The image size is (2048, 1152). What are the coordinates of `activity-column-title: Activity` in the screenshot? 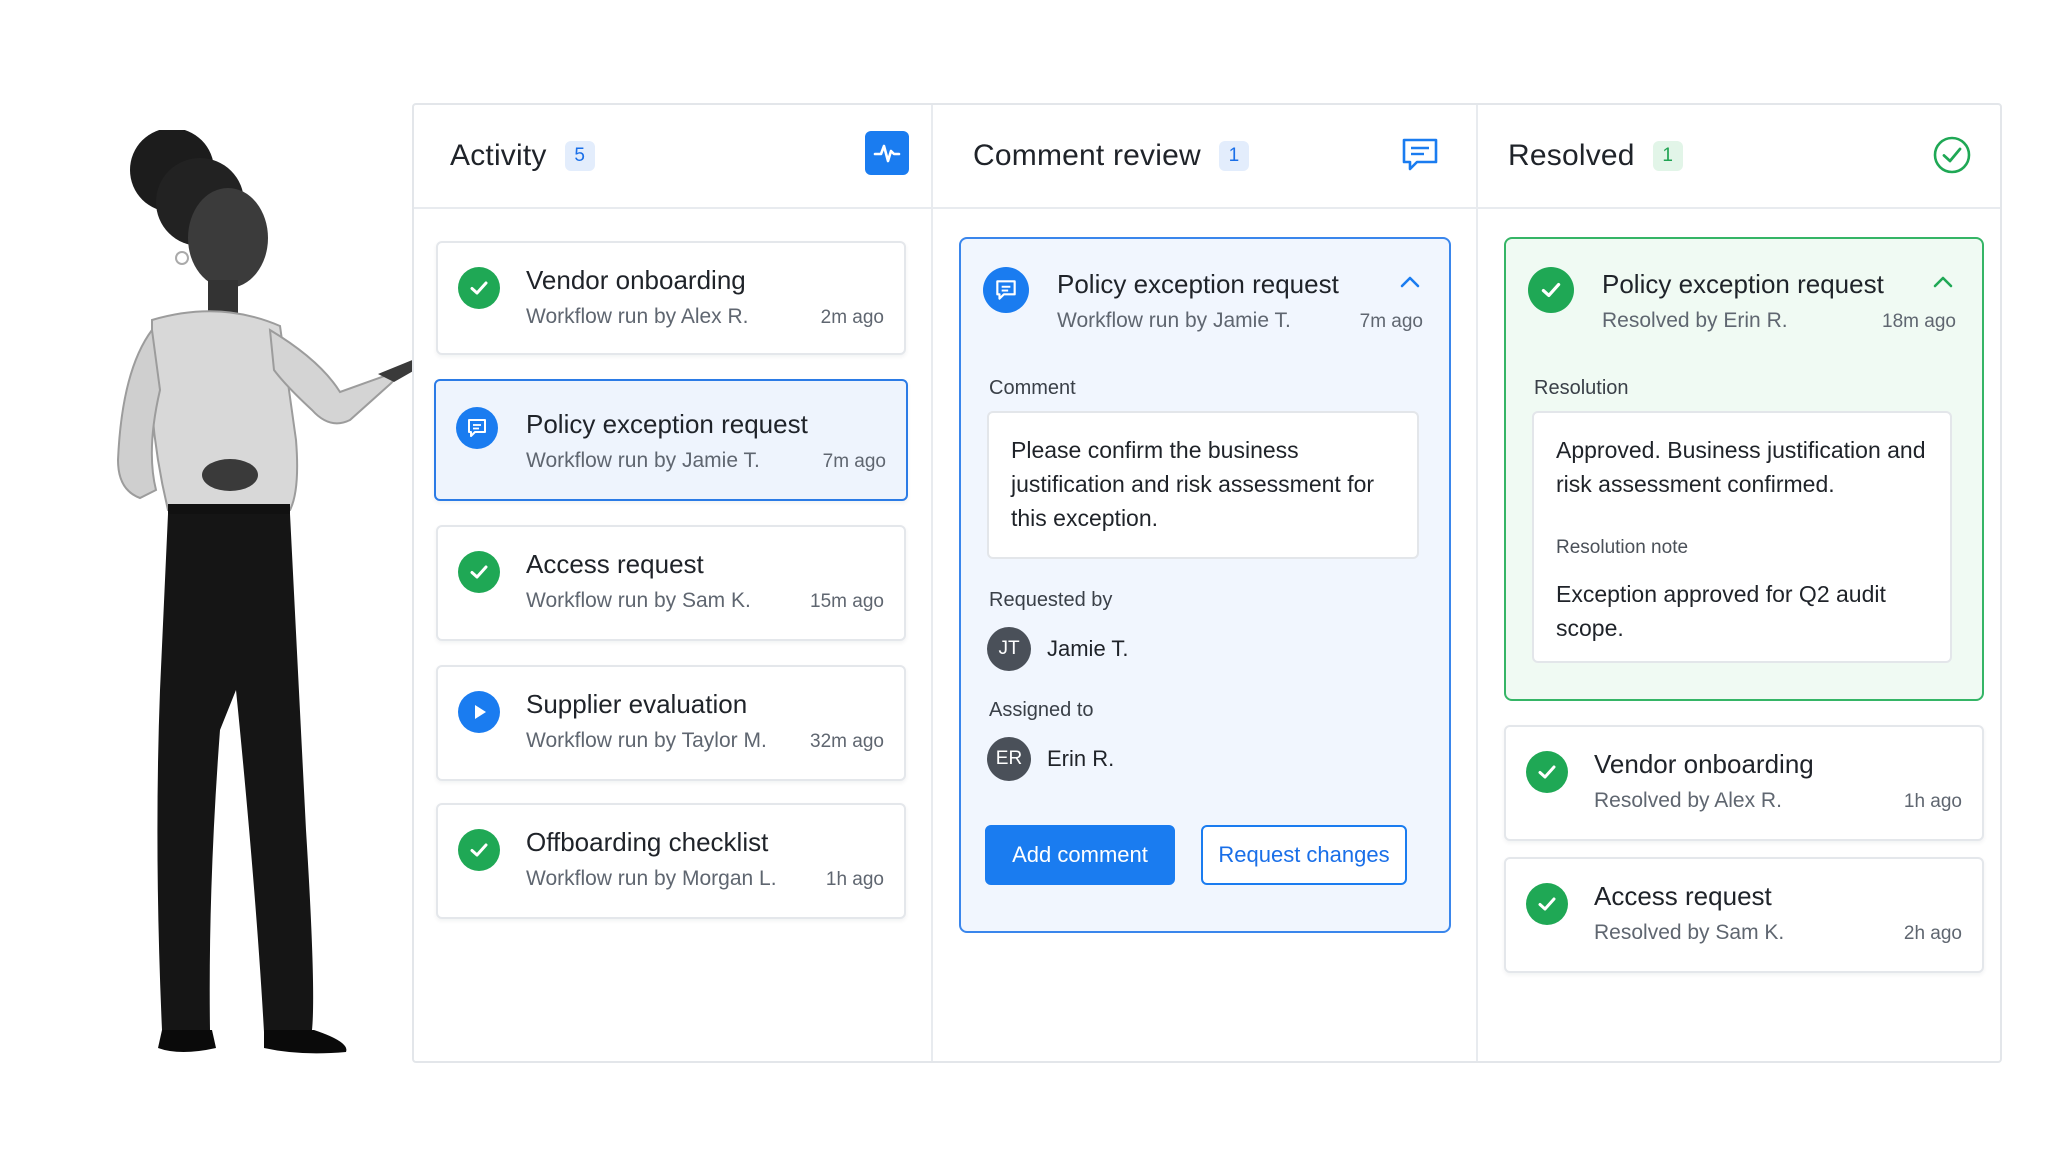 It's located at (498, 155).